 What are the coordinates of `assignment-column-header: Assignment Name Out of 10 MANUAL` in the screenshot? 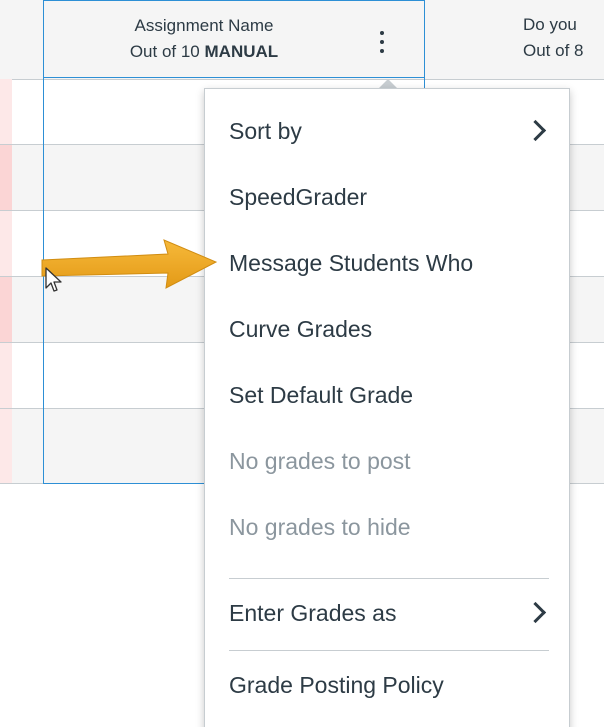 It's located at (234, 39).